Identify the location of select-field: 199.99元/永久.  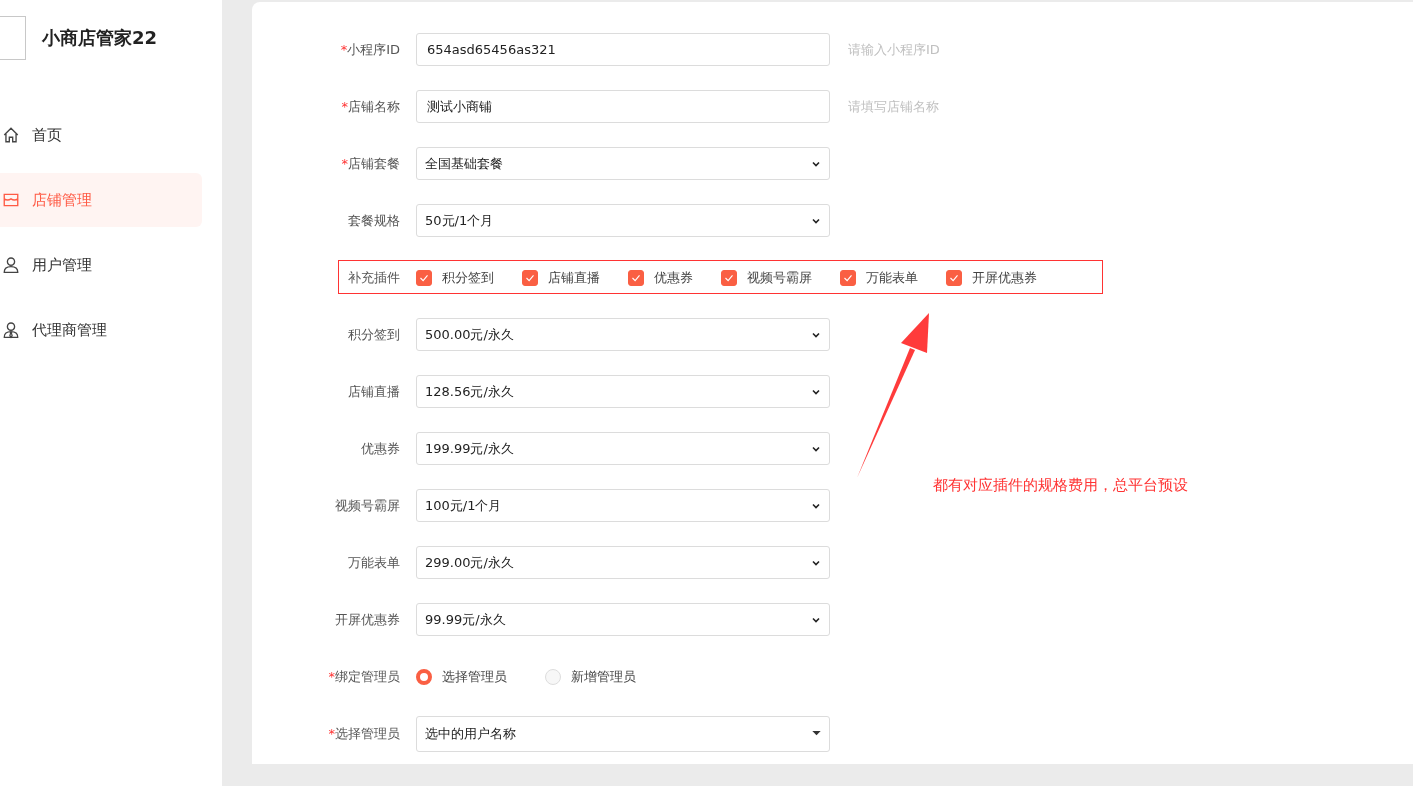
(623, 448).